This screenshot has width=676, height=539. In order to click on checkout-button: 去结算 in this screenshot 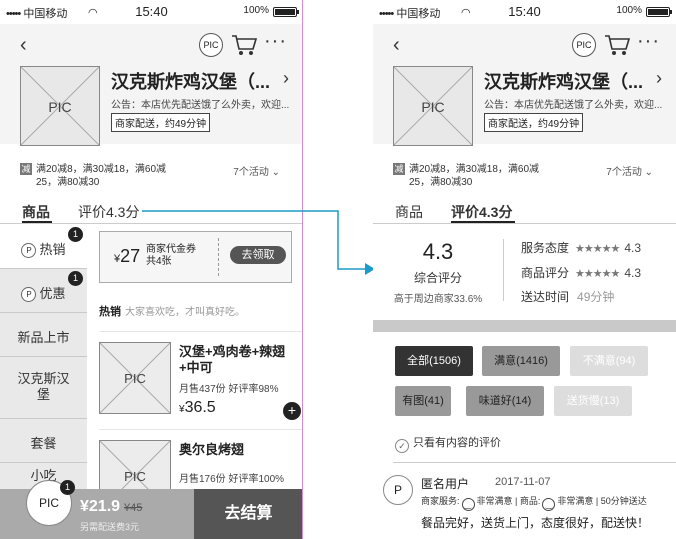, I will do `click(248, 514)`.